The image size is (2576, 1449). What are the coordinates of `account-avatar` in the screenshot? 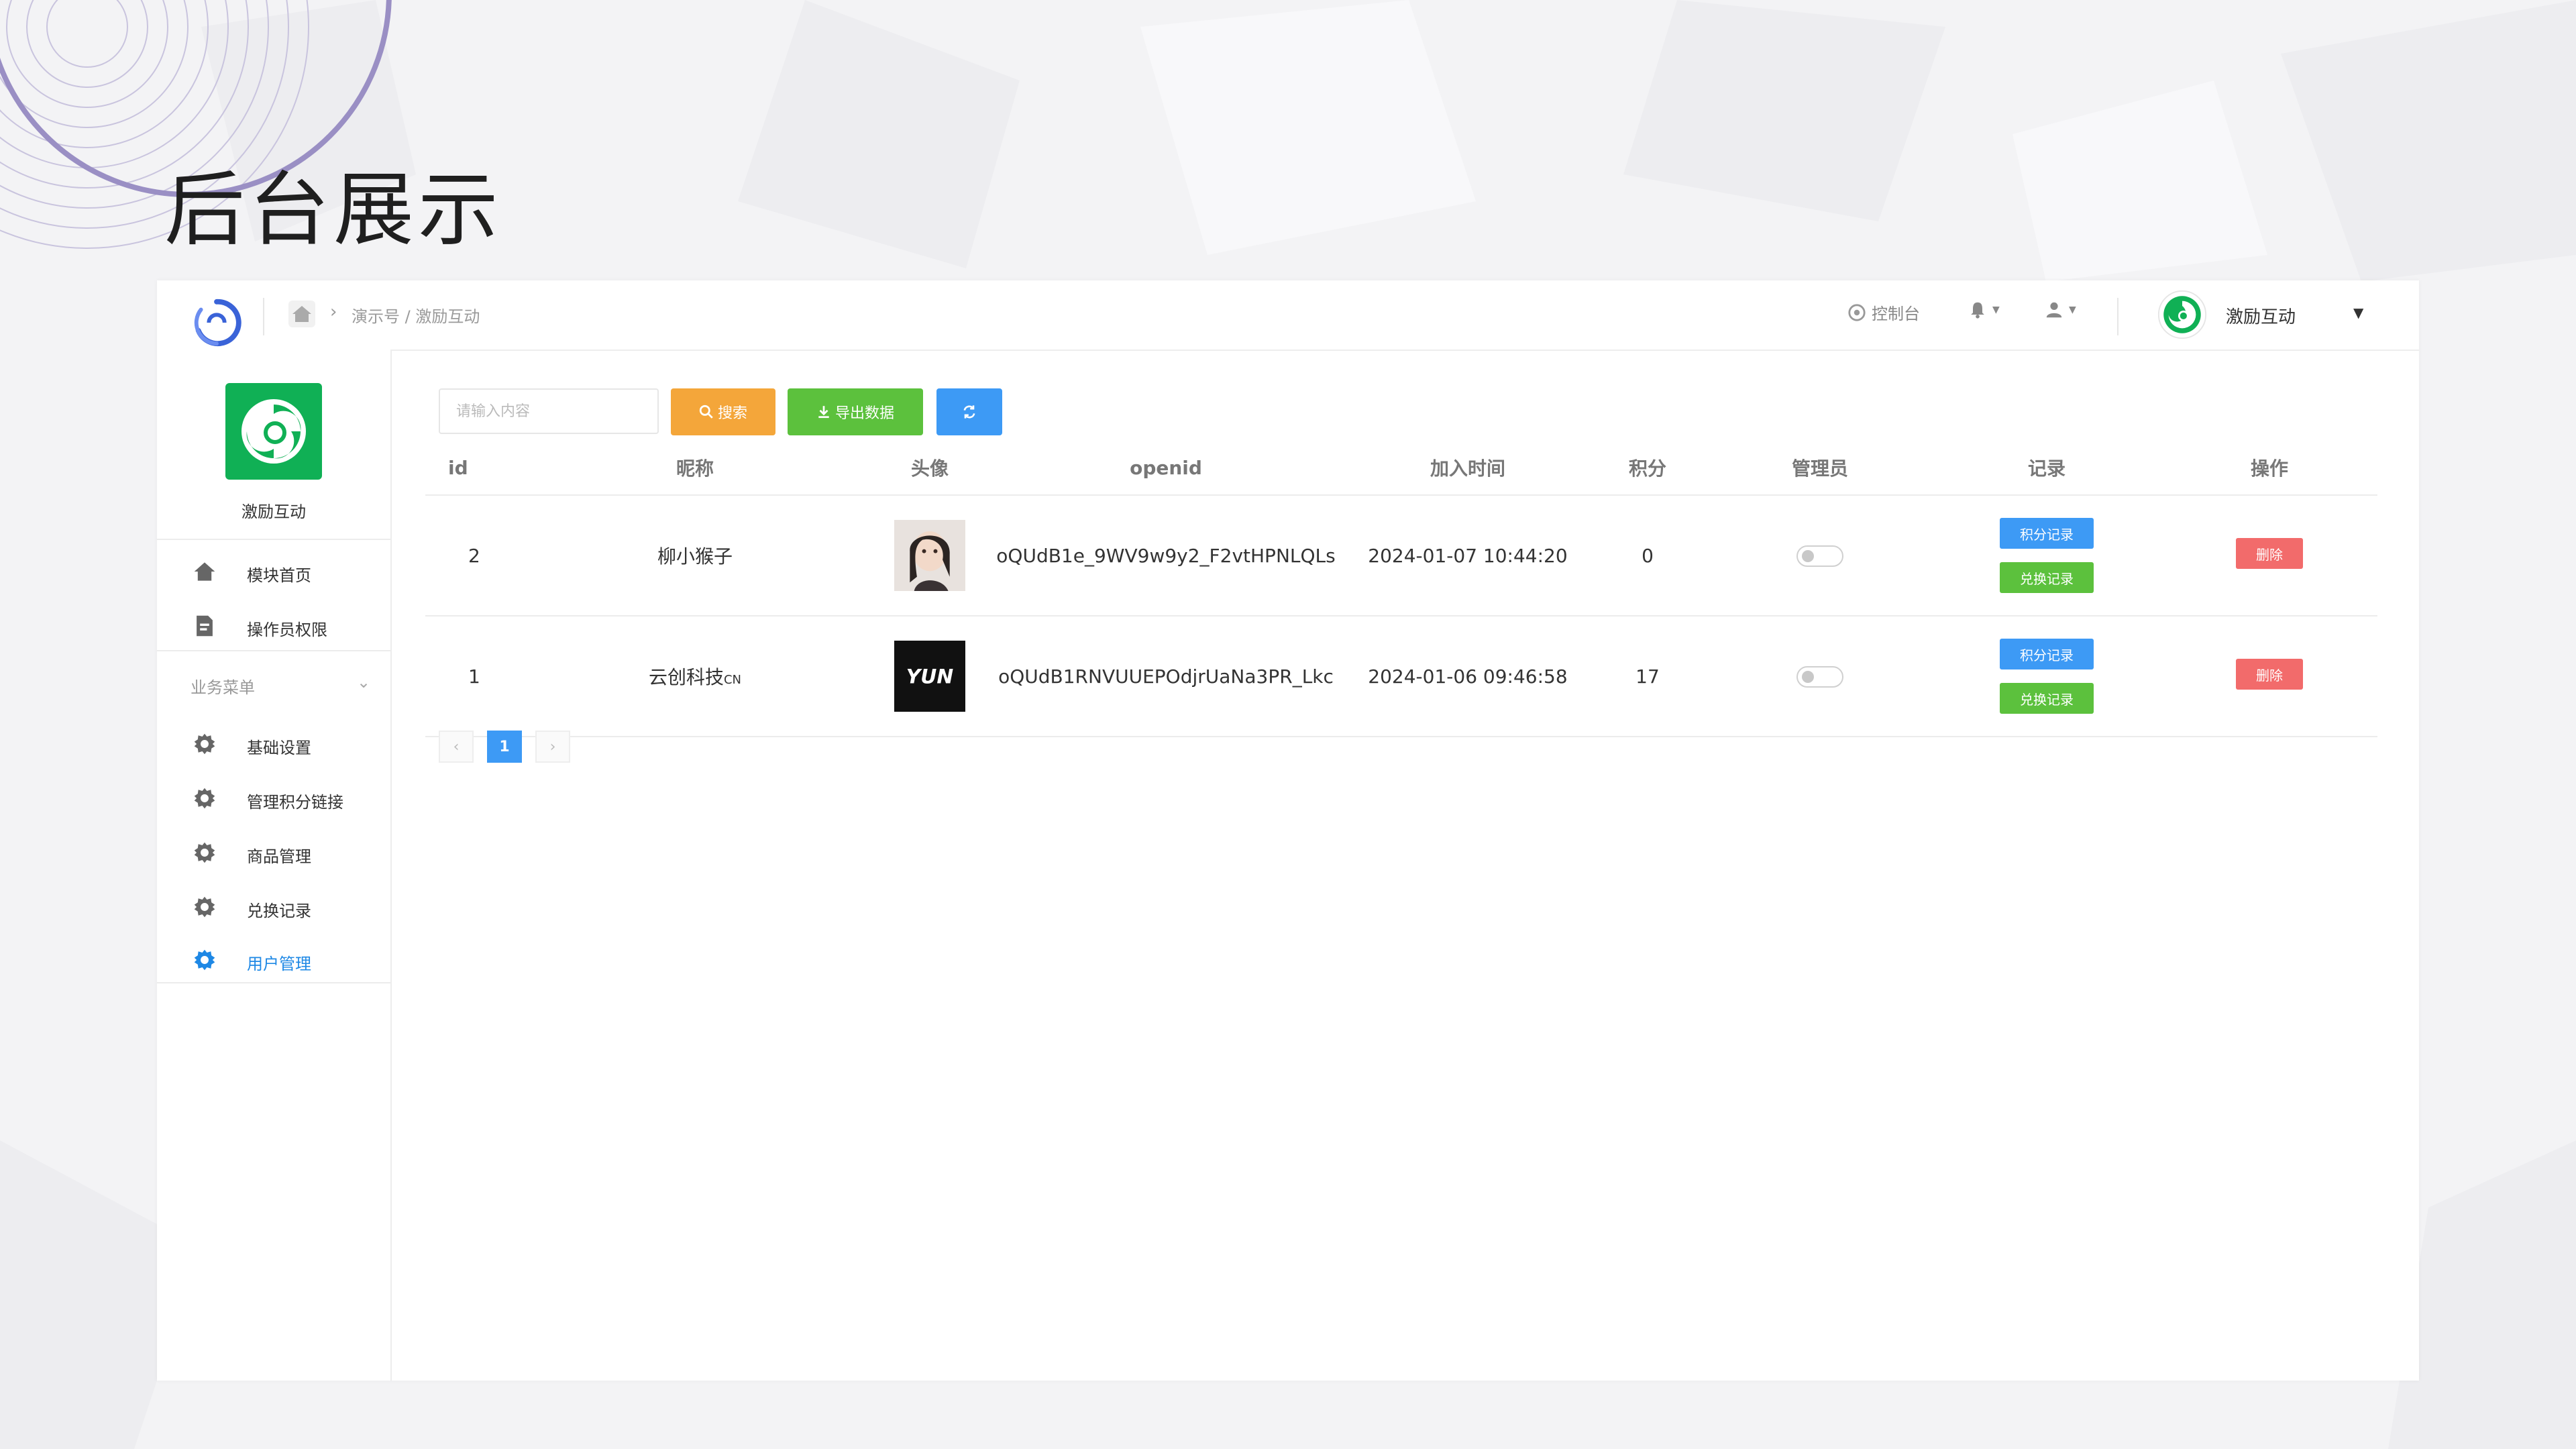 It's located at (2182, 314).